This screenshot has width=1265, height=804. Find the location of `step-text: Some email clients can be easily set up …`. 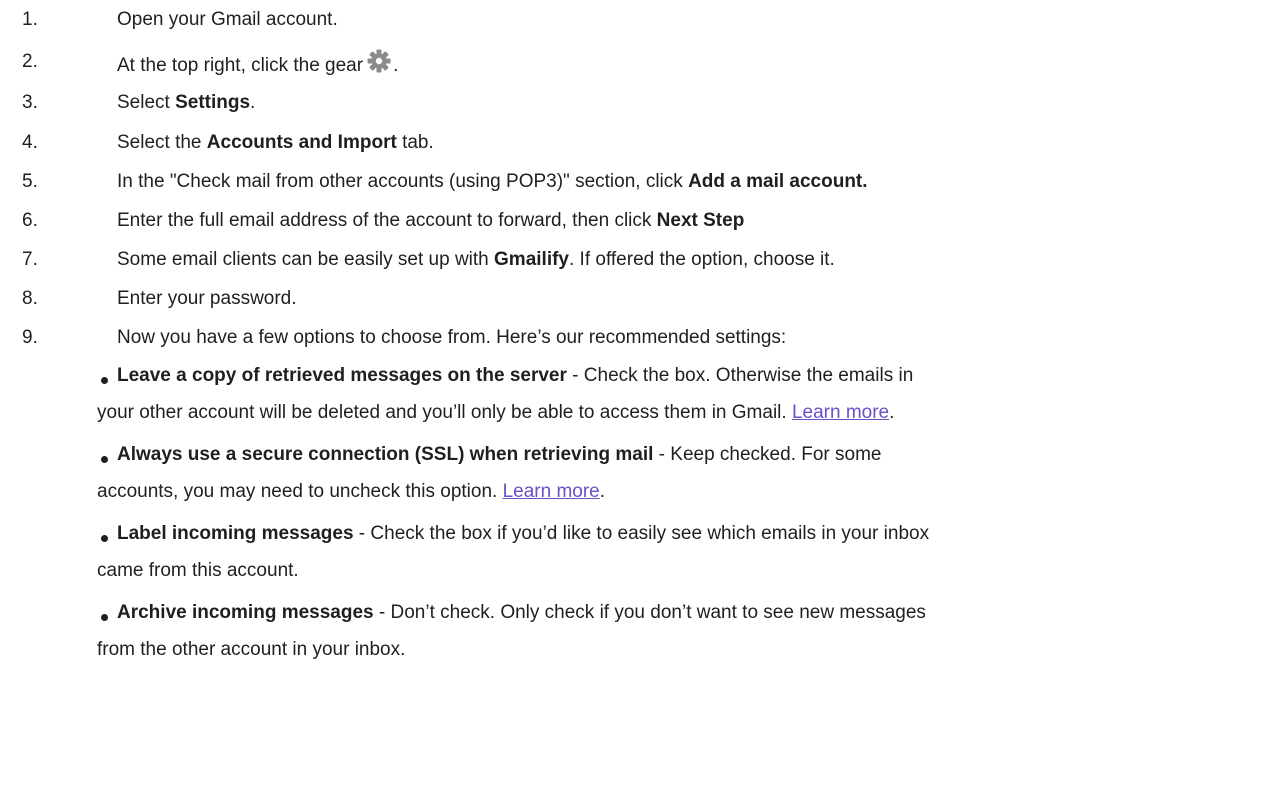

step-text: Some email clients can be easily set up … is located at coordinates (476, 259).